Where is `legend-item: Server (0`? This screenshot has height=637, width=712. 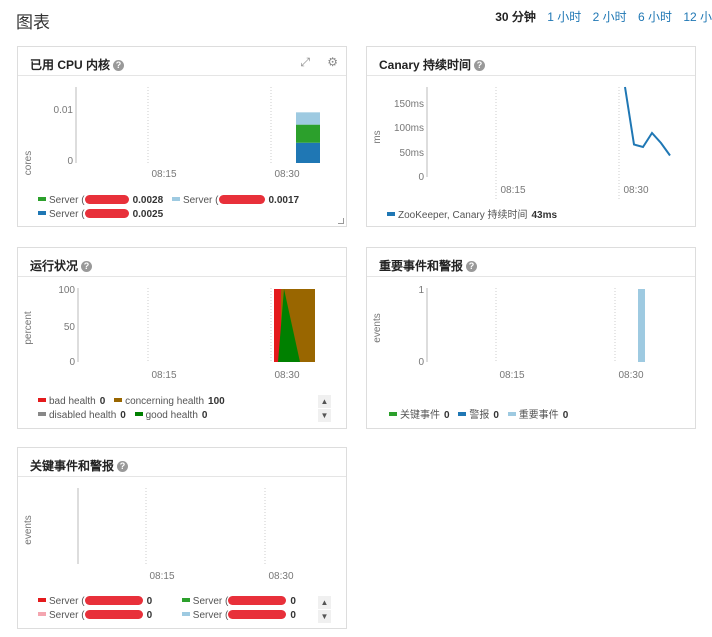 legend-item: Server (0 is located at coordinates (105, 602).